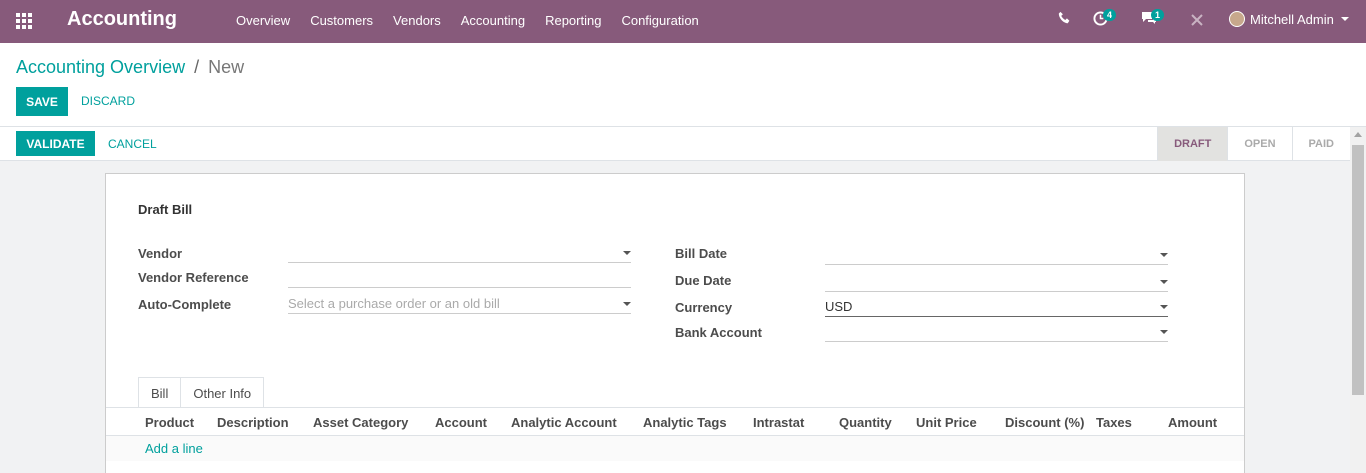 Image resolution: width=1366 pixels, height=473 pixels. I want to click on vendor-field, so click(459, 253).